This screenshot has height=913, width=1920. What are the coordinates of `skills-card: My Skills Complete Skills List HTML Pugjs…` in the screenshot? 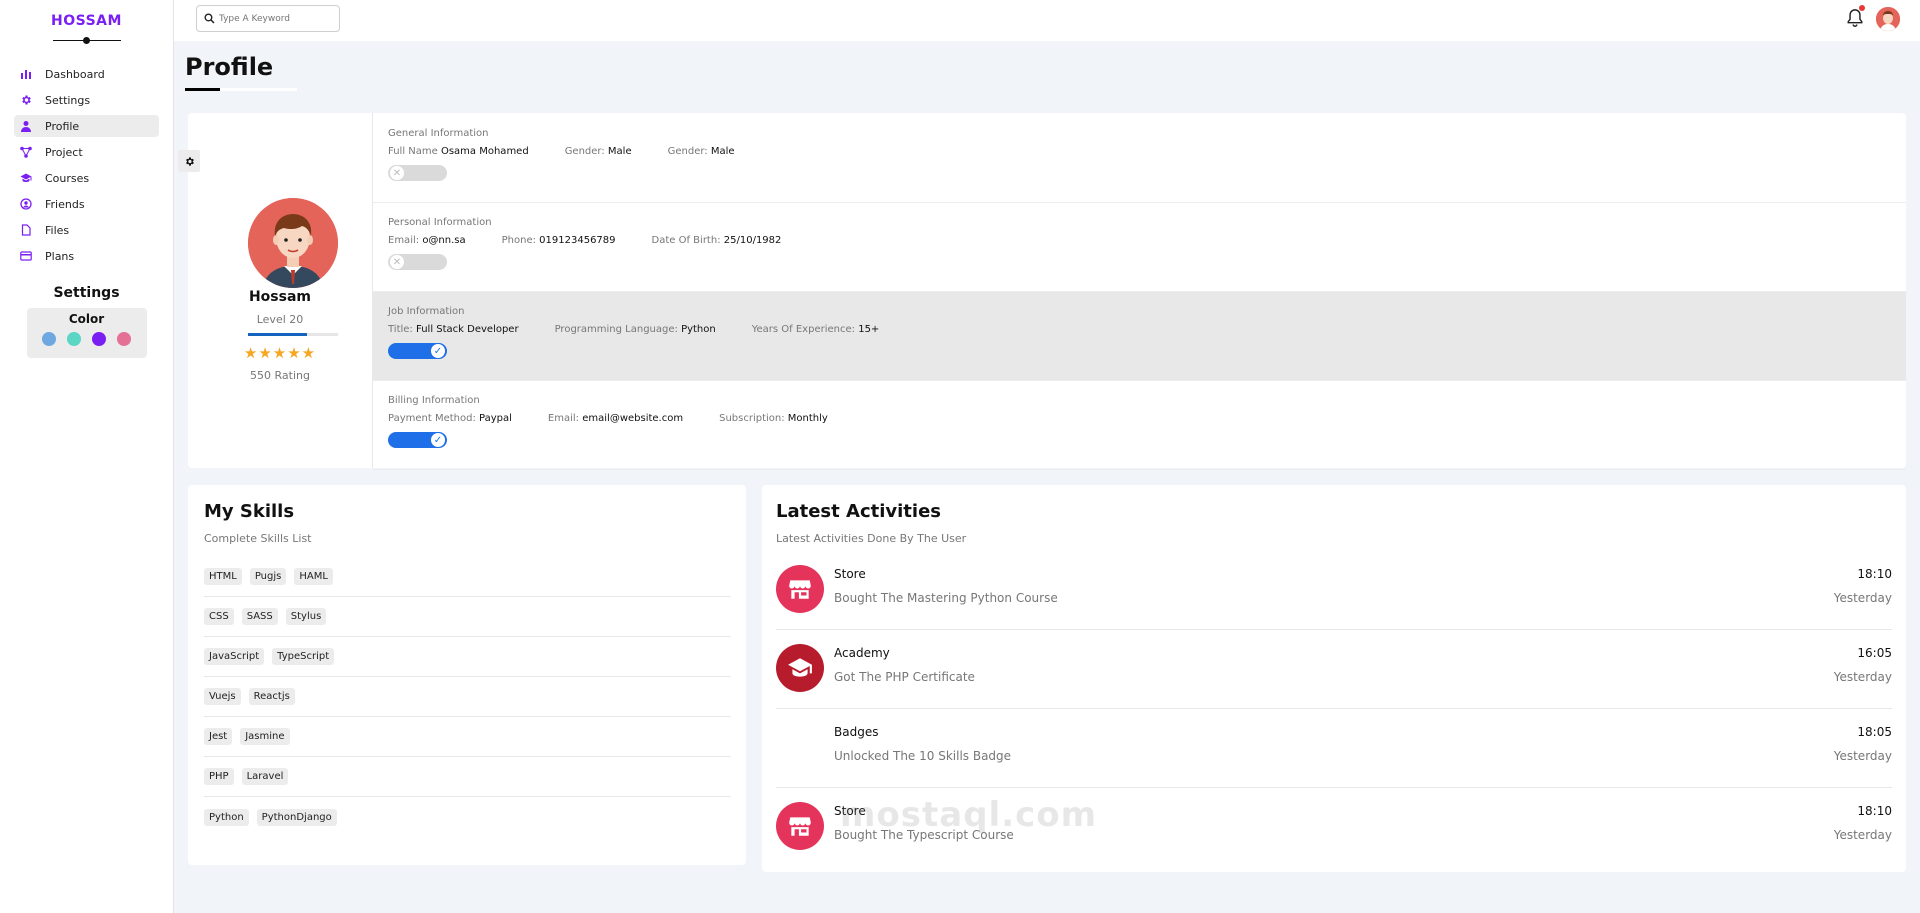 It's located at (467, 675).